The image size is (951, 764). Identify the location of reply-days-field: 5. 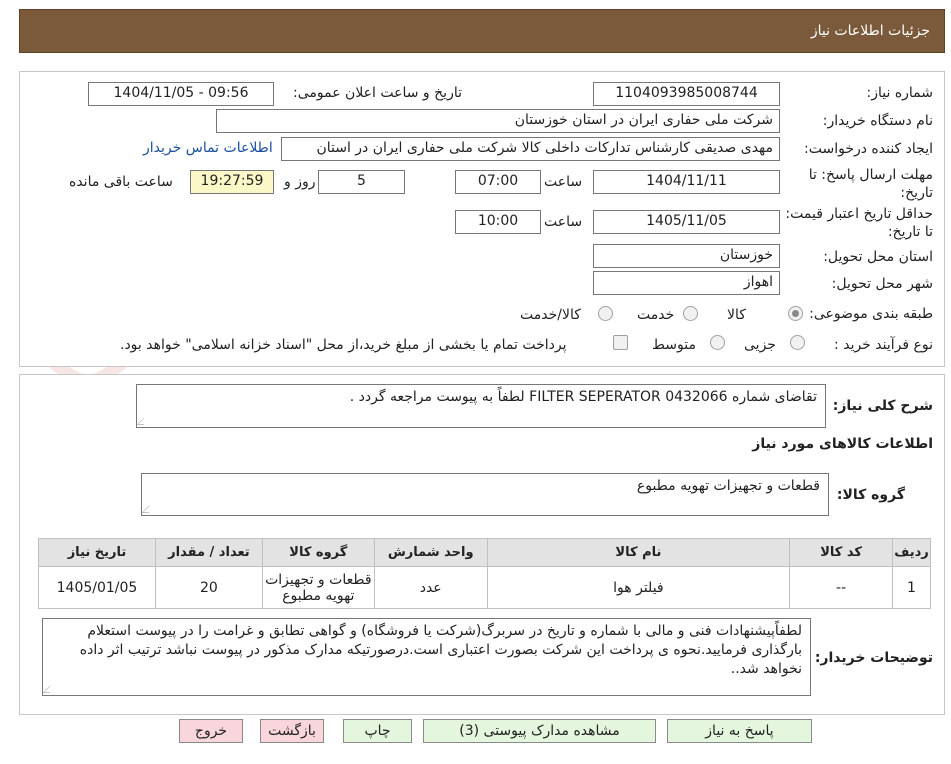
(361, 182).